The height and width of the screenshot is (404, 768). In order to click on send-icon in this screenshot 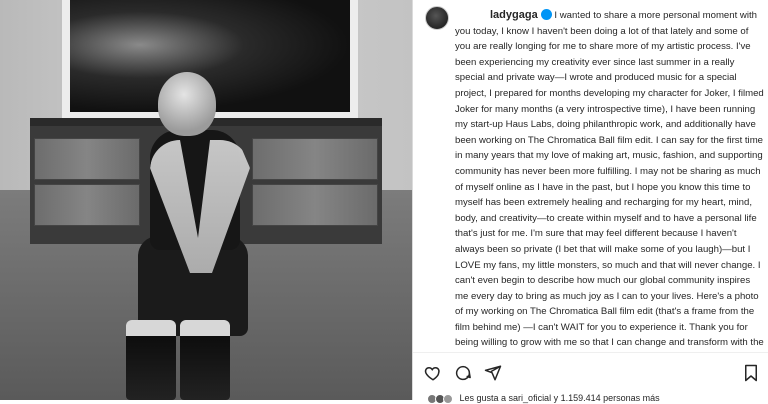, I will do `click(493, 373)`.